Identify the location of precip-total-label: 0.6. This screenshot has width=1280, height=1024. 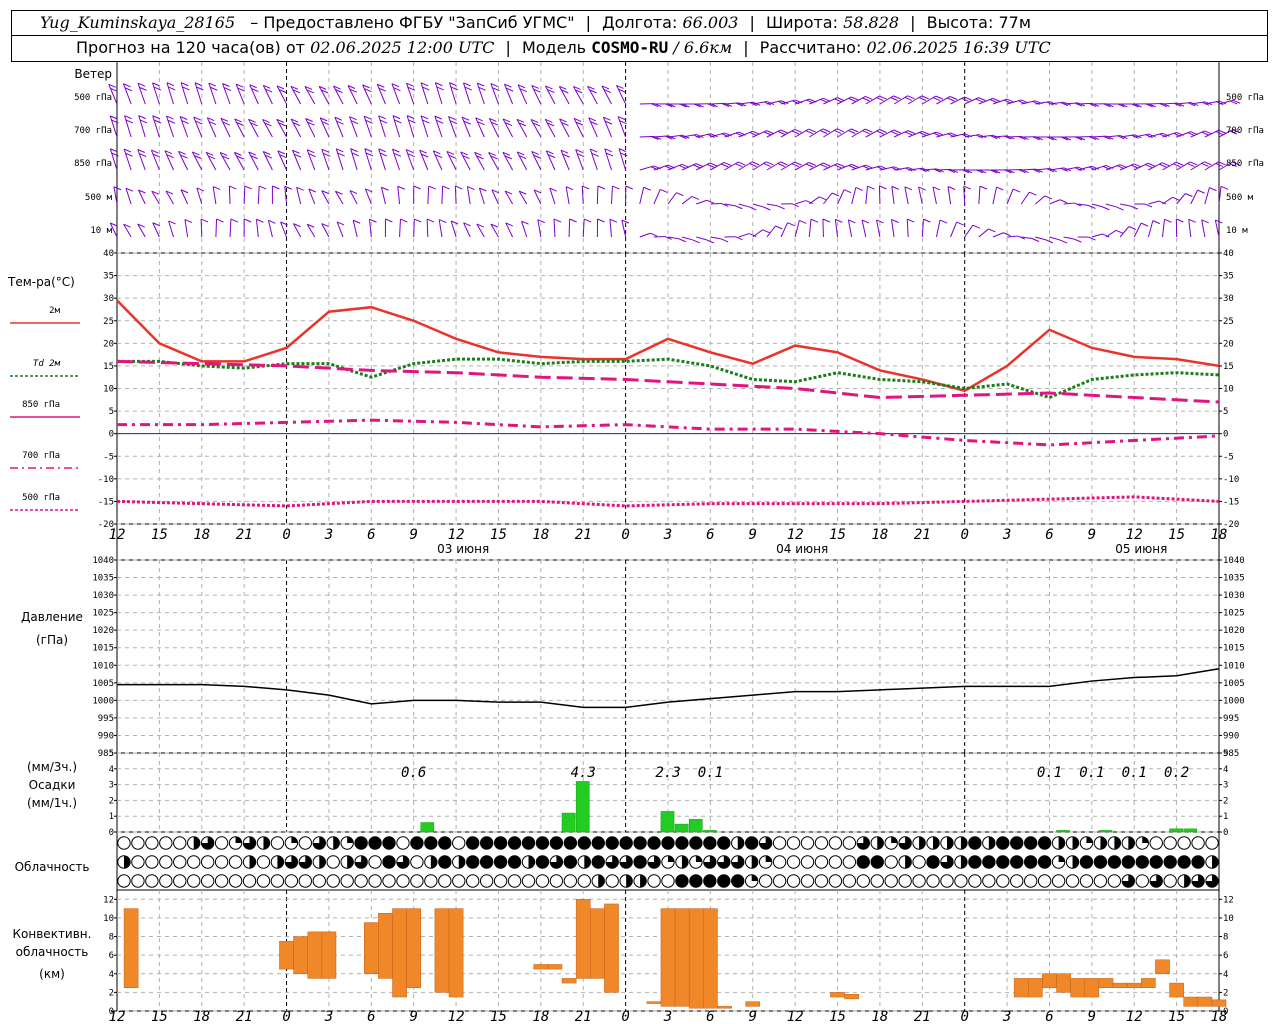
(413, 773).